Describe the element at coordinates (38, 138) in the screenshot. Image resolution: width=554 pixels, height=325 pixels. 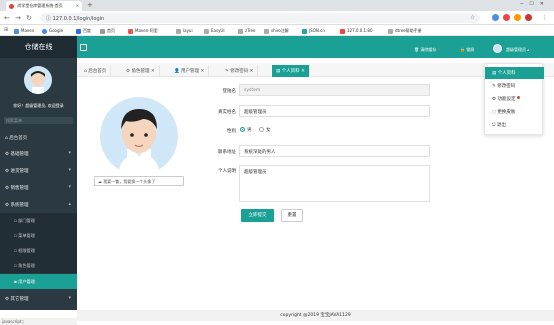
I see `sidebar-item-home: ⌂ 后台首页` at that location.